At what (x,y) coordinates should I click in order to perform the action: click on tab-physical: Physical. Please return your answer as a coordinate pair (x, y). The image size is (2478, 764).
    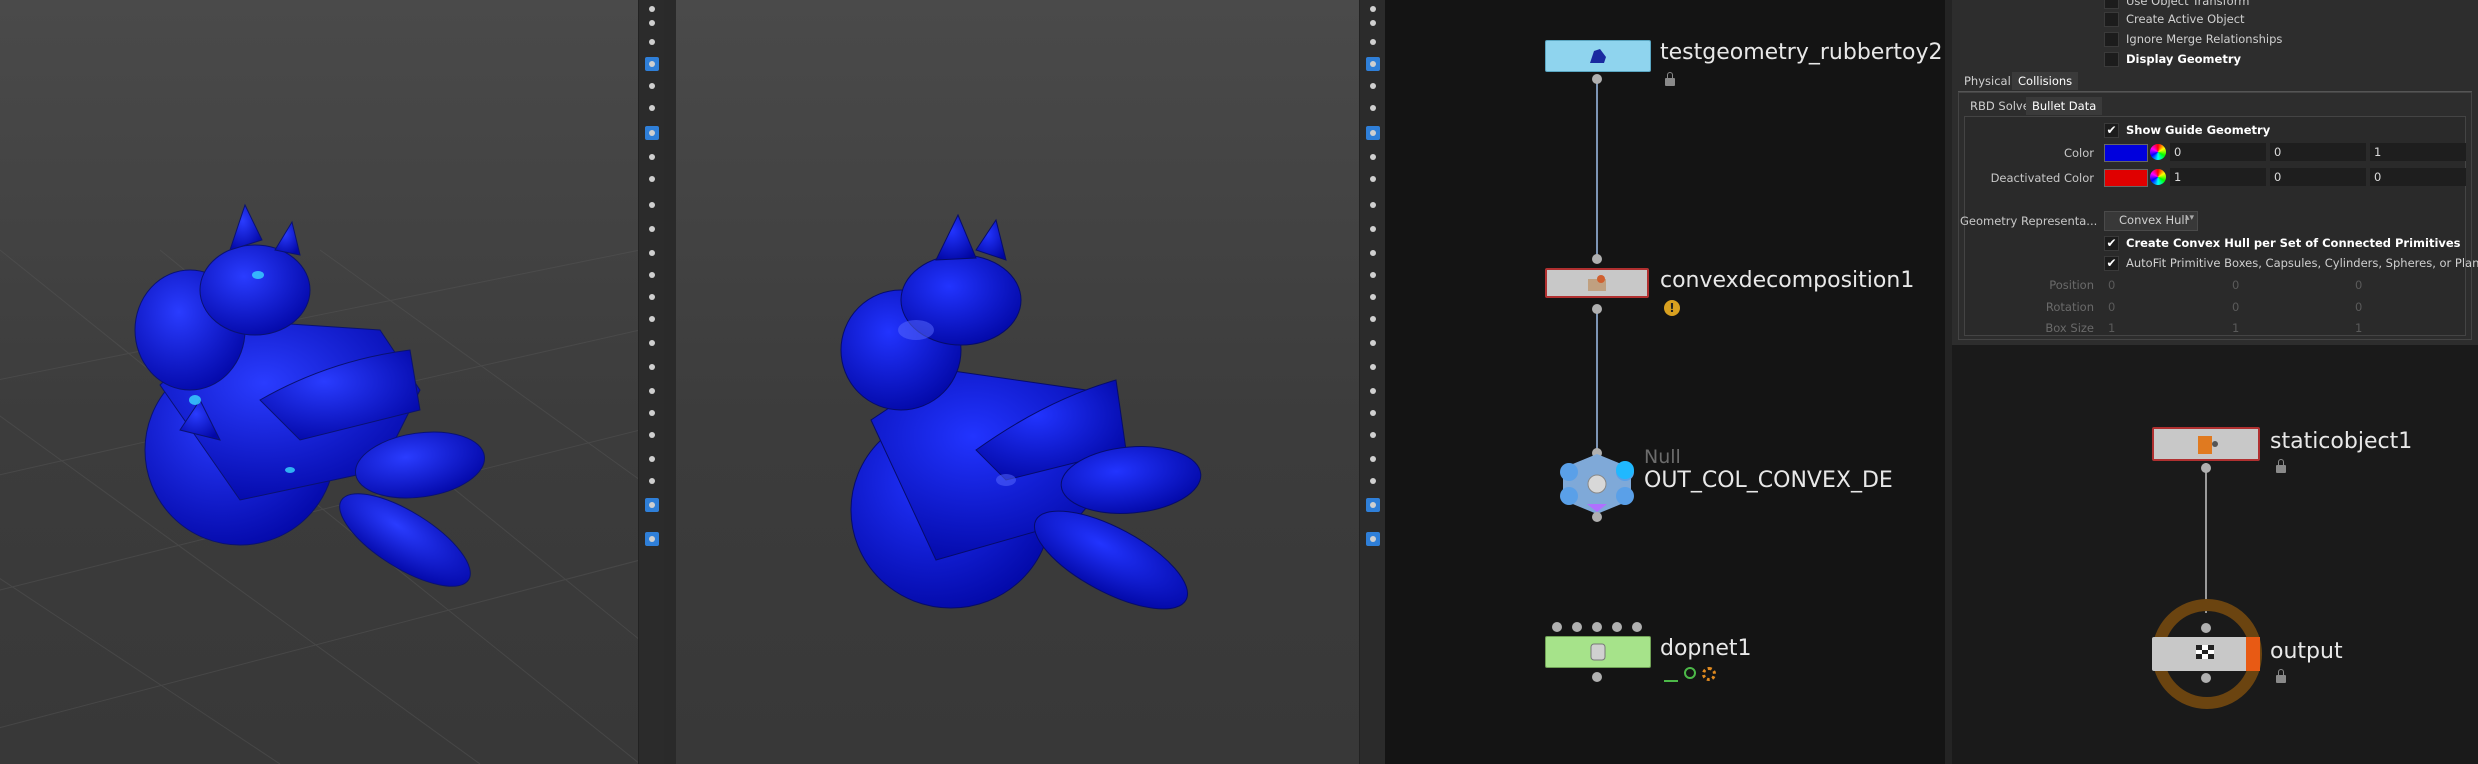
    Looking at the image, I should click on (1987, 81).